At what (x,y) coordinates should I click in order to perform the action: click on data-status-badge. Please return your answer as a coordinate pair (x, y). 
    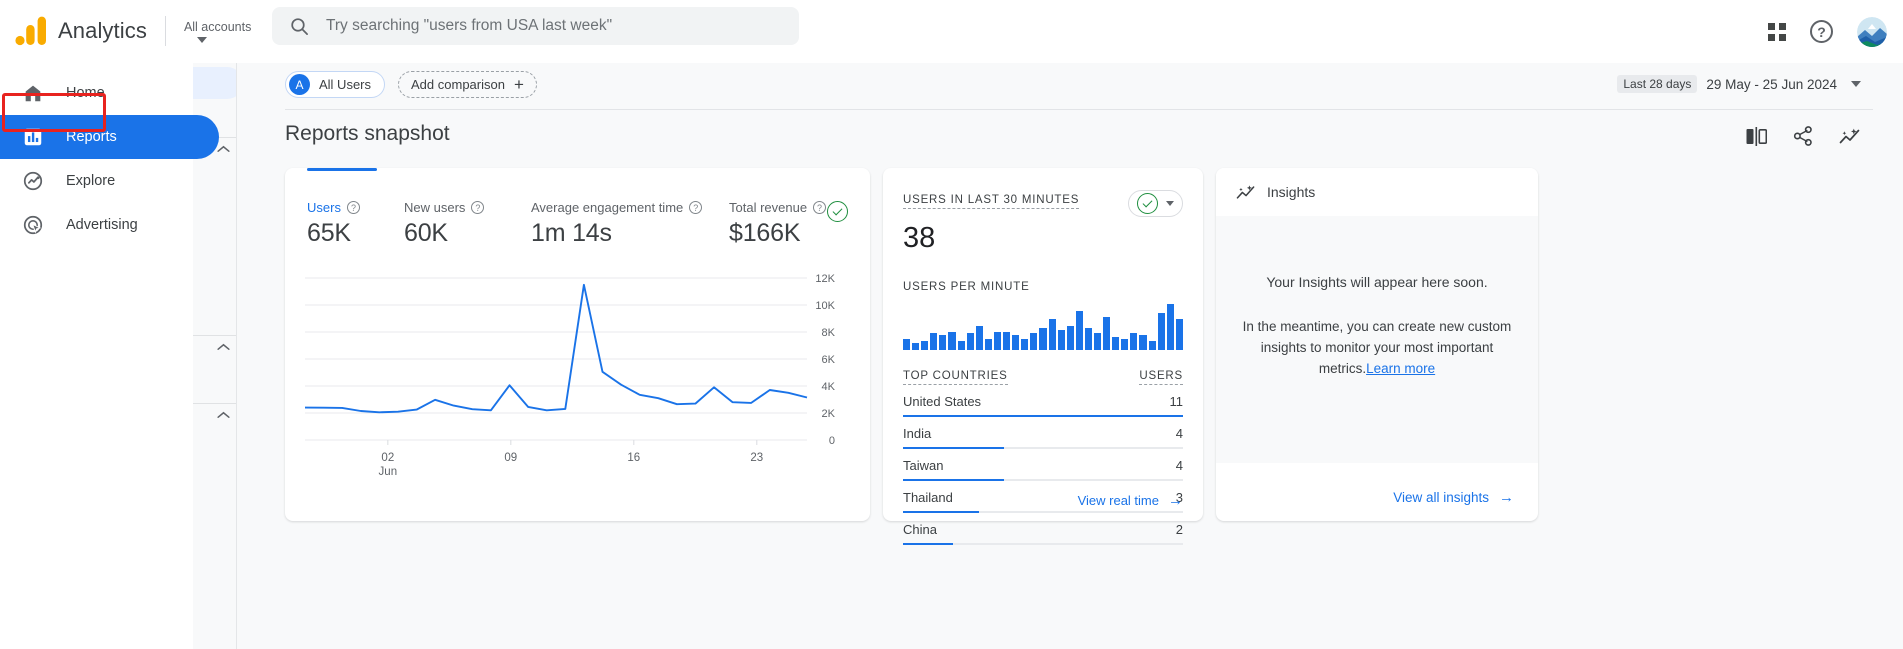
    Looking at the image, I should click on (837, 211).